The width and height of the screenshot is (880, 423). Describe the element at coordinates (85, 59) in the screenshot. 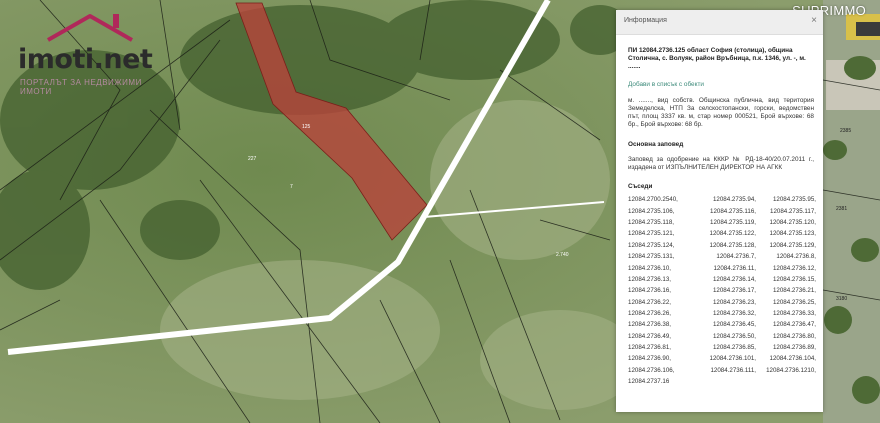

I see `logo-text: imoti.net` at that location.